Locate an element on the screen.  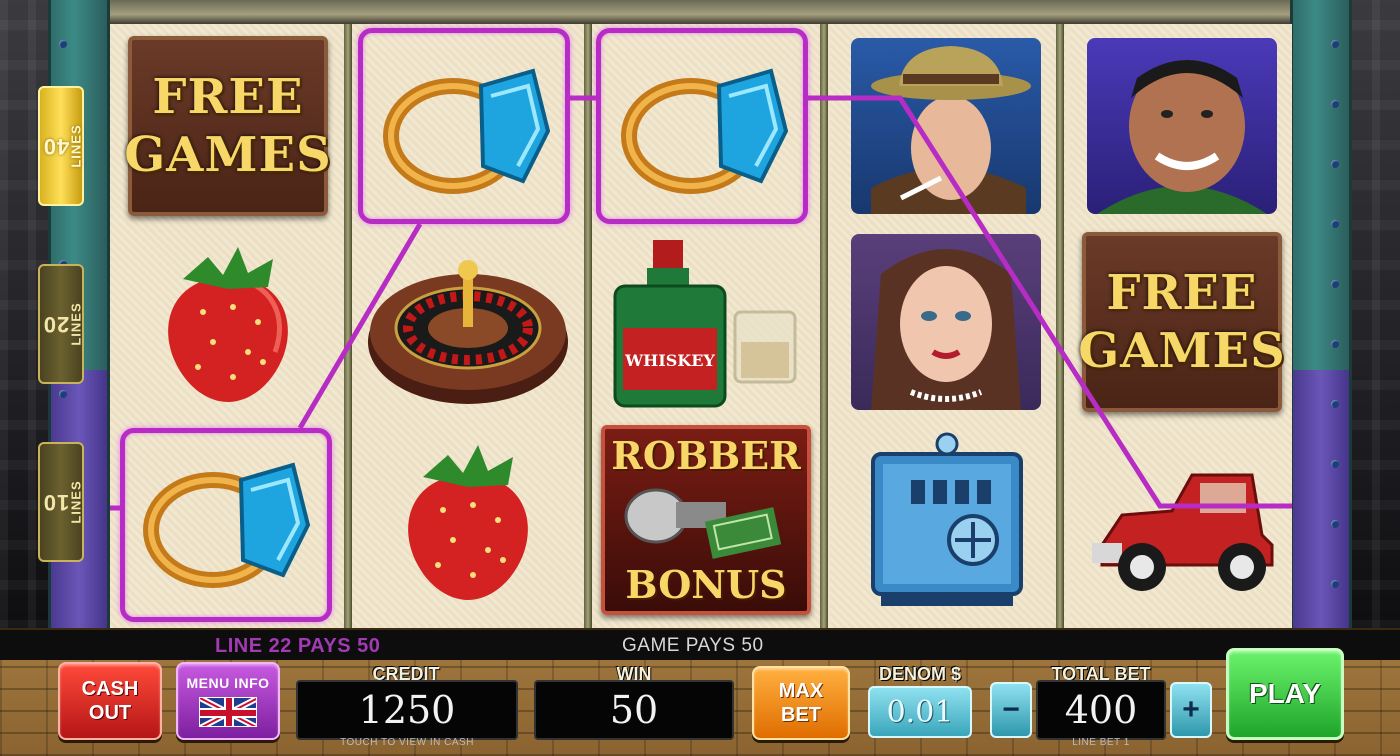
boss-portrait-symbol is located at coordinates (1182, 126).